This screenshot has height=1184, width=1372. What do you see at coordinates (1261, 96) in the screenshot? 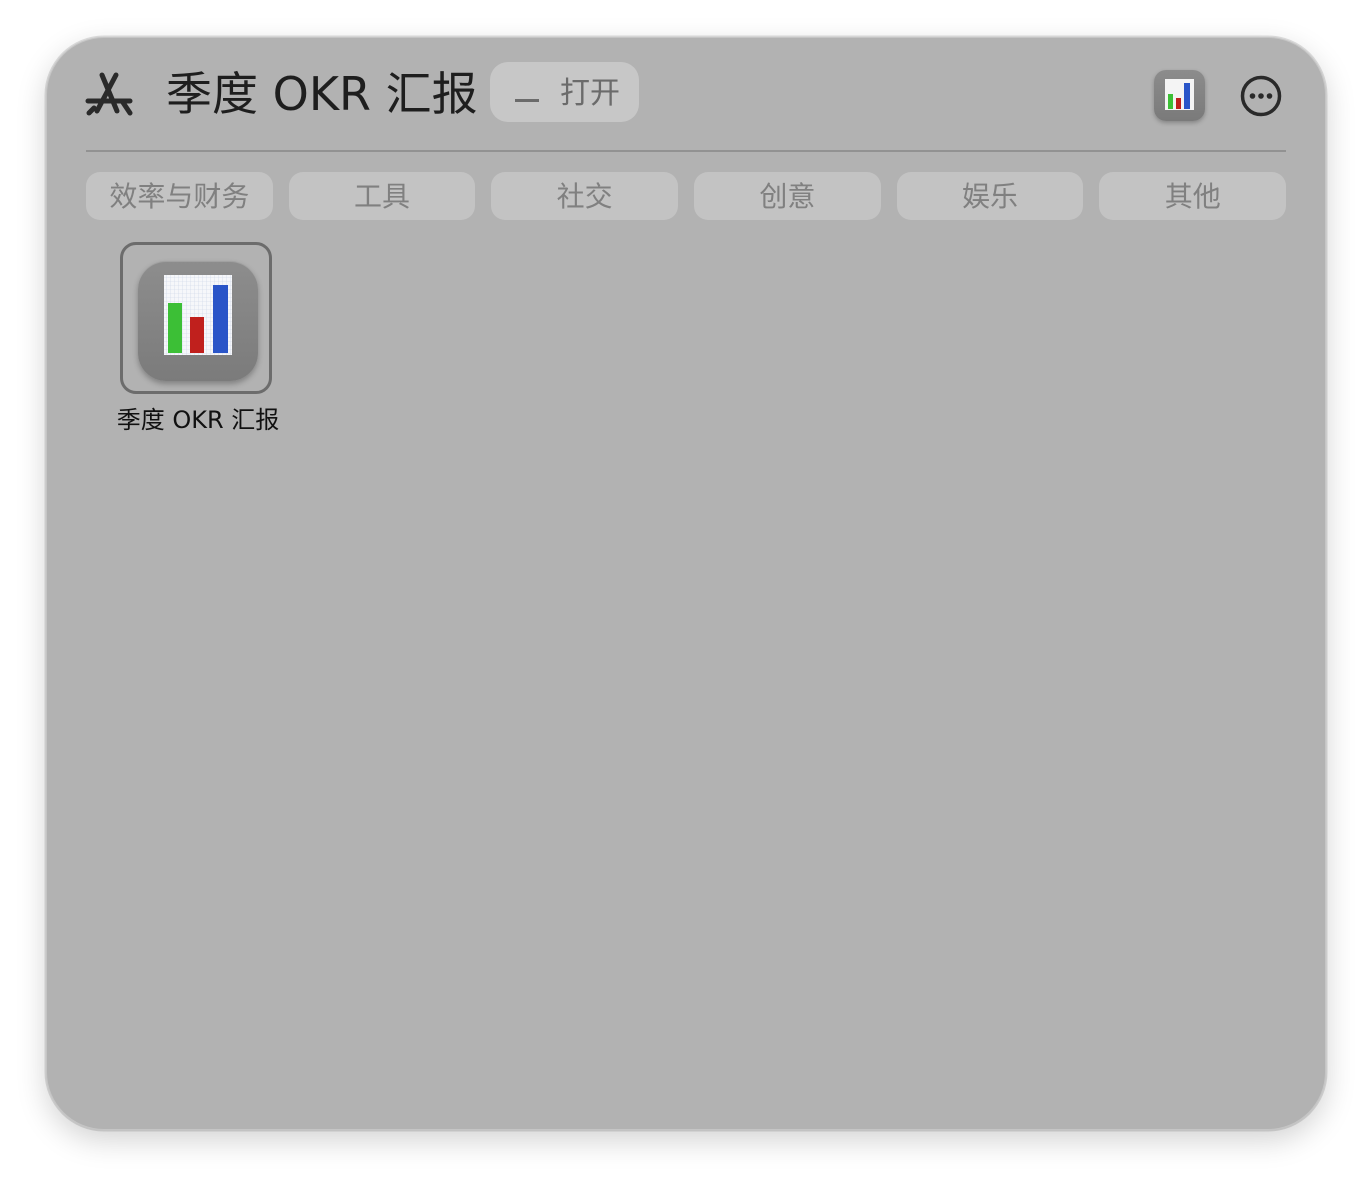
I see `ellipsis-circle-icon` at bounding box center [1261, 96].